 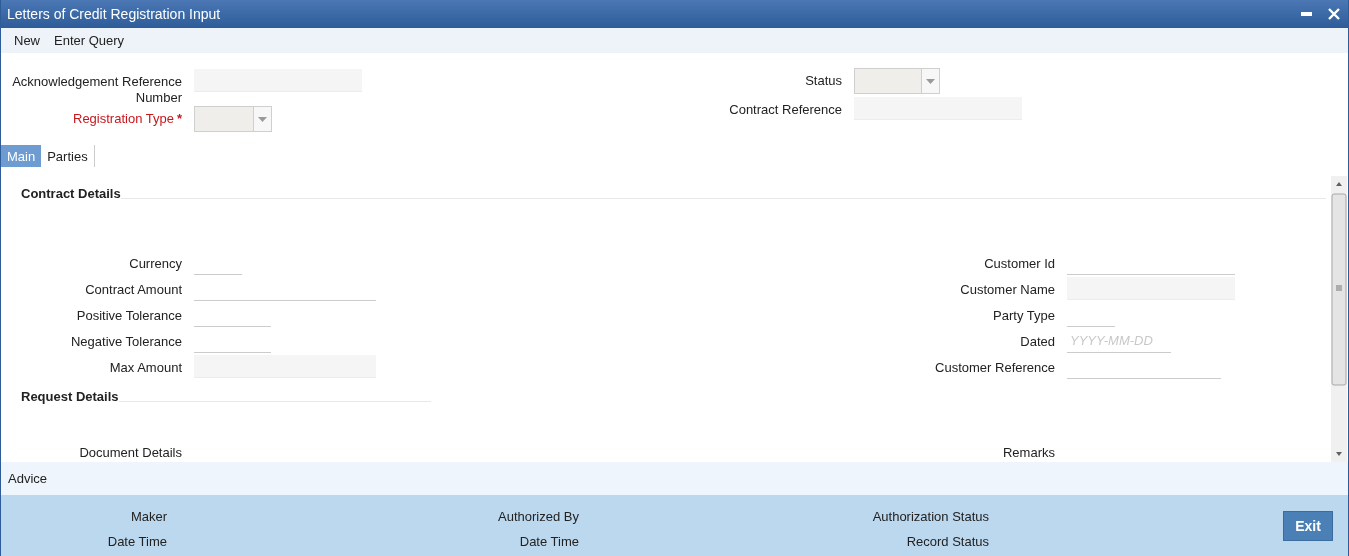 What do you see at coordinates (96, 90) in the screenshot?
I see `field-label: Acknowledgement Reference Number` at bounding box center [96, 90].